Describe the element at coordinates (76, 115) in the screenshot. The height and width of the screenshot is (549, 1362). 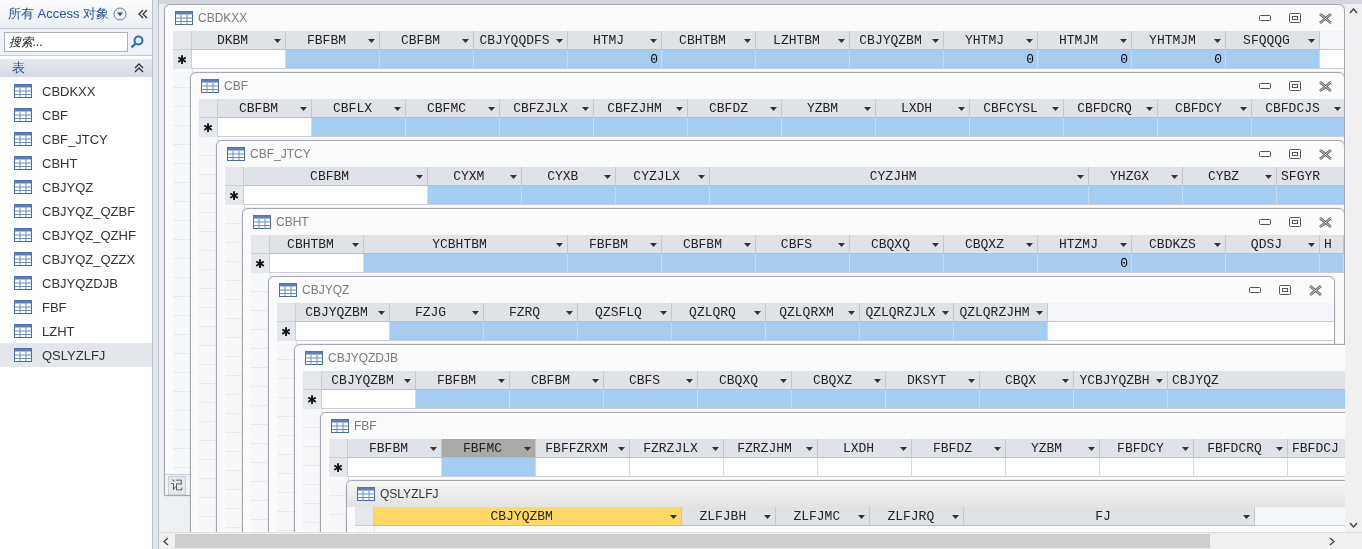
I see `table-list-item: CBF` at that location.